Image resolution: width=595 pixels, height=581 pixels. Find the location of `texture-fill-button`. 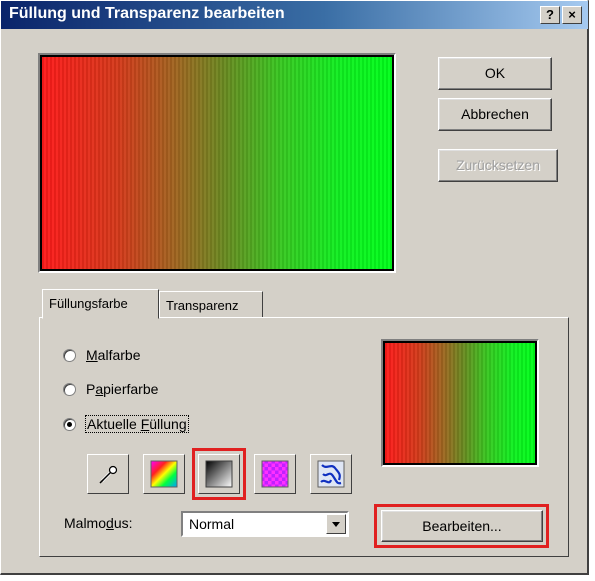

texture-fill-button is located at coordinates (331, 474).